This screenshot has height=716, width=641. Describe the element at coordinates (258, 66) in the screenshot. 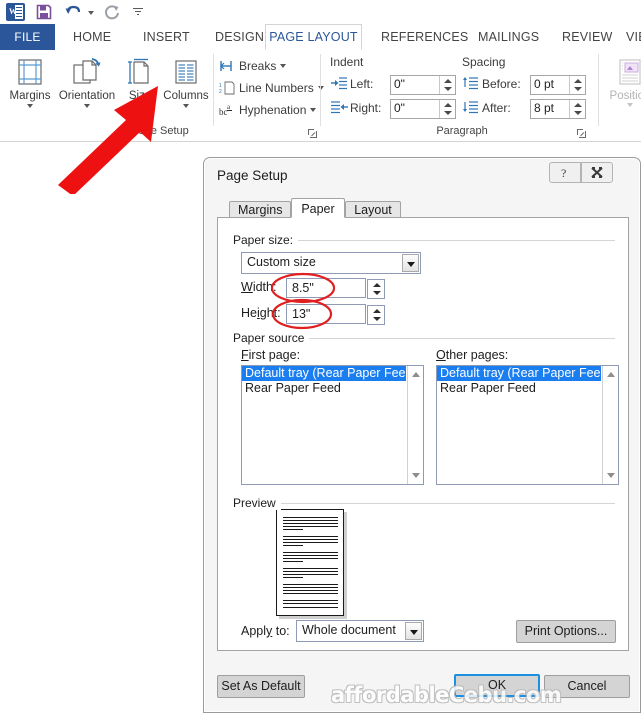

I see `breaks-label: Breaks` at that location.